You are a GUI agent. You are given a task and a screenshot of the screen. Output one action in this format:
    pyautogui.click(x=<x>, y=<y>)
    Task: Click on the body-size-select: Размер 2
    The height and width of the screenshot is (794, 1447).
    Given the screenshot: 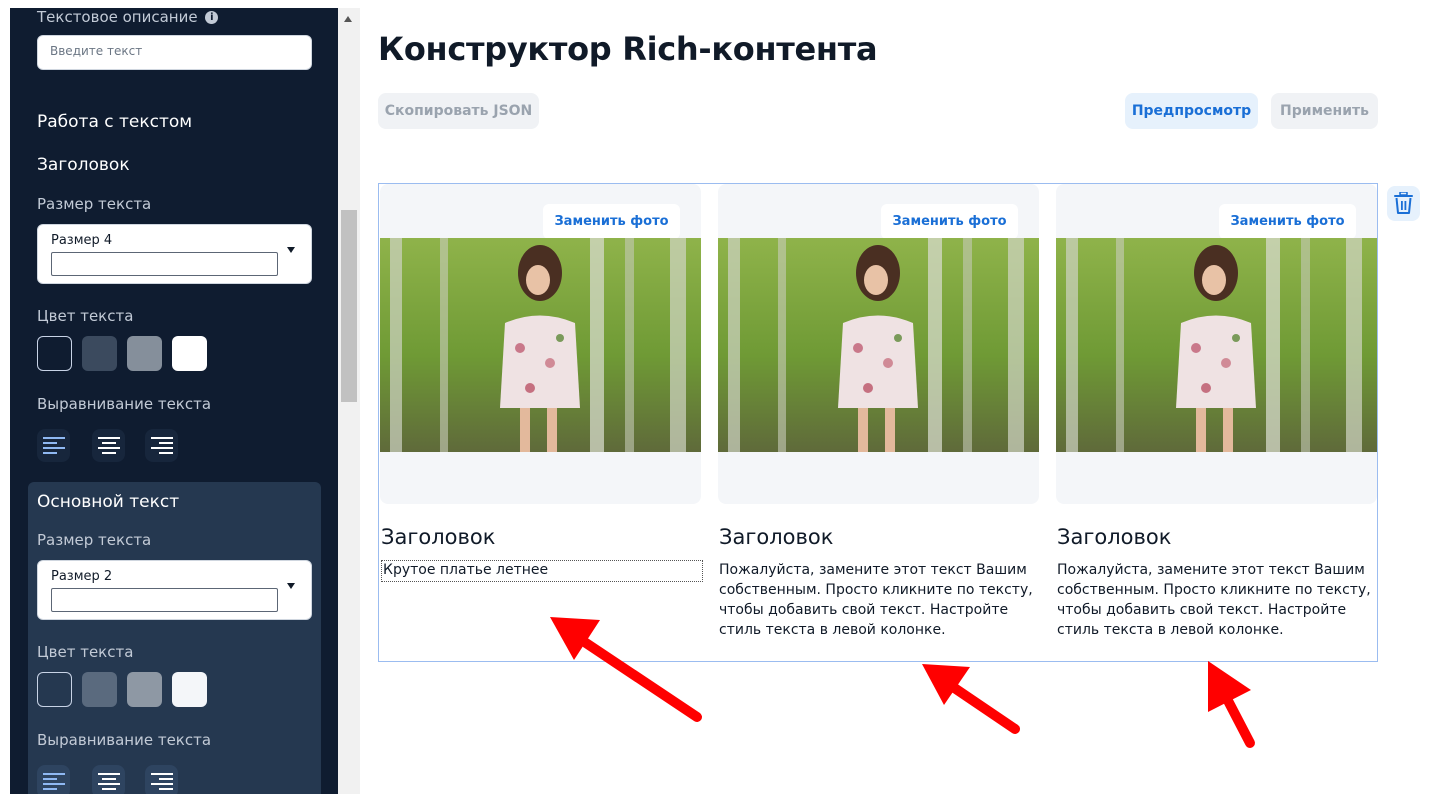 What is the action you would take?
    pyautogui.click(x=174, y=590)
    